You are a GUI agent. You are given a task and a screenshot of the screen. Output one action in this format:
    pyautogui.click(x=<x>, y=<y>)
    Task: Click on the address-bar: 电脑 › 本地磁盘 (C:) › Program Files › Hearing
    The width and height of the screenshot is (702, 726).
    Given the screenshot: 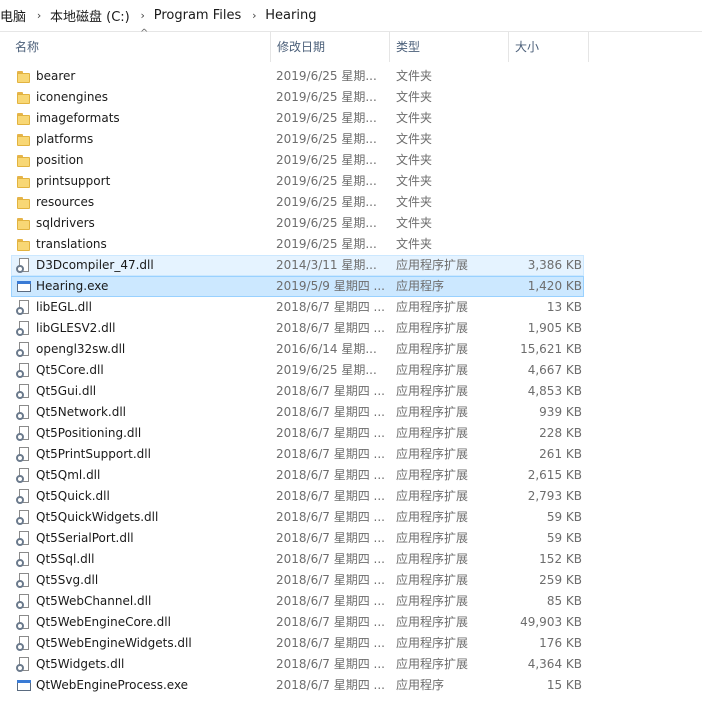 What is the action you would take?
    pyautogui.click(x=351, y=16)
    